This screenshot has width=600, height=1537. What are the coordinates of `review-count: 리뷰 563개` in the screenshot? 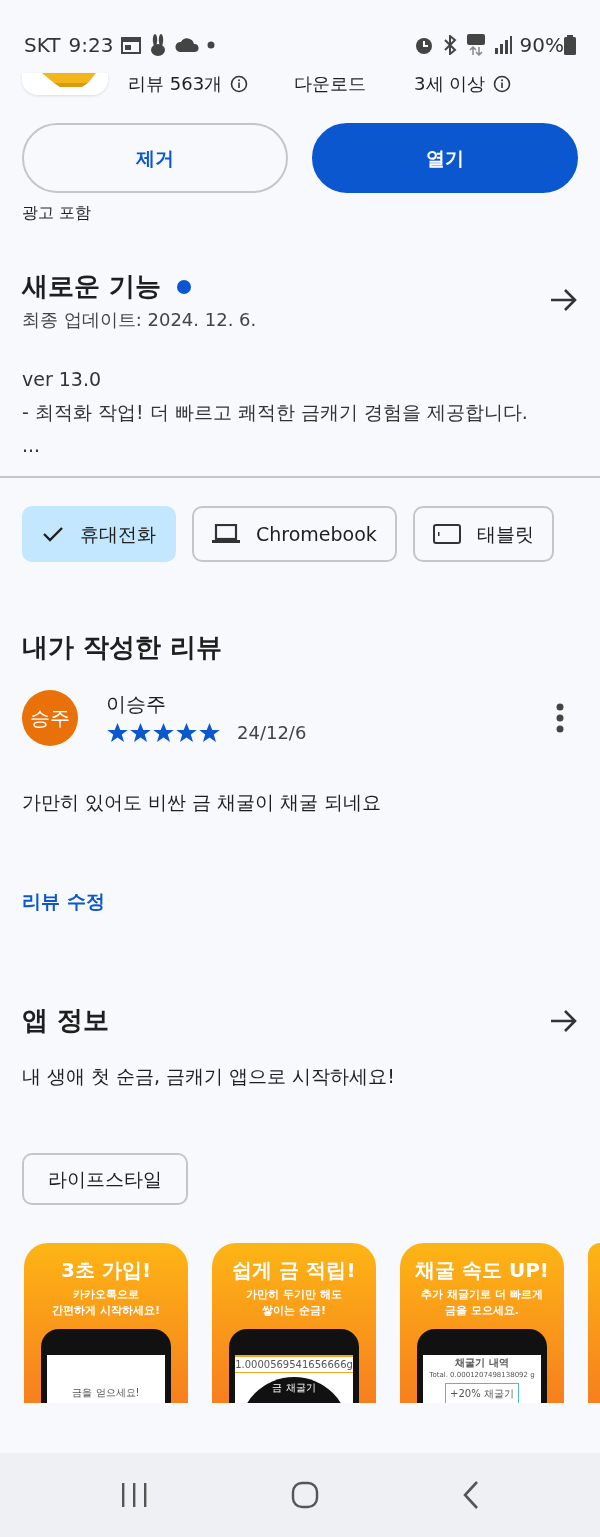 It's located at (175, 84).